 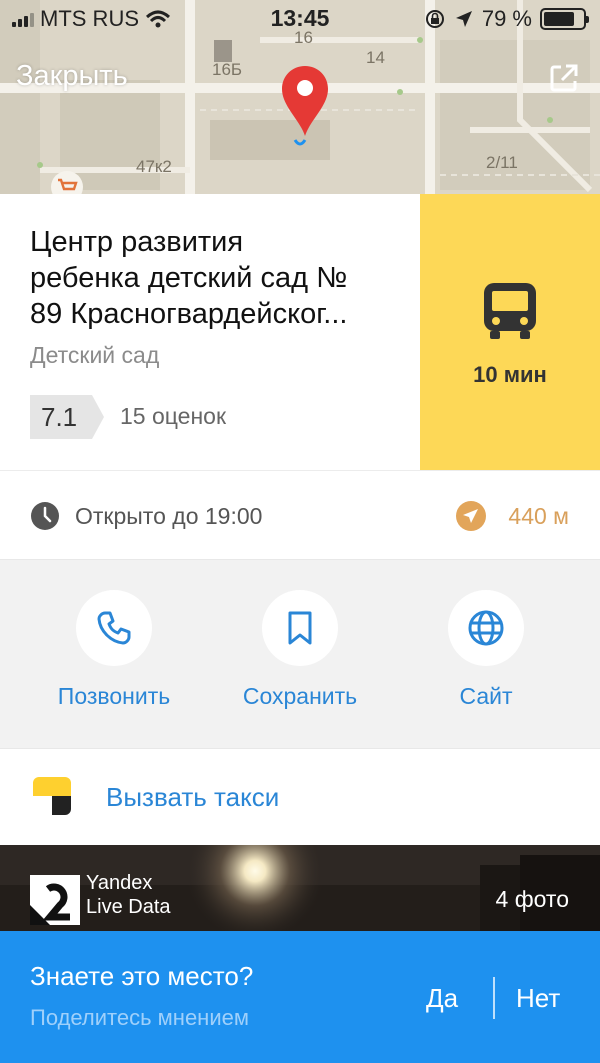 I want to click on bookmark-icon, so click(x=300, y=628).